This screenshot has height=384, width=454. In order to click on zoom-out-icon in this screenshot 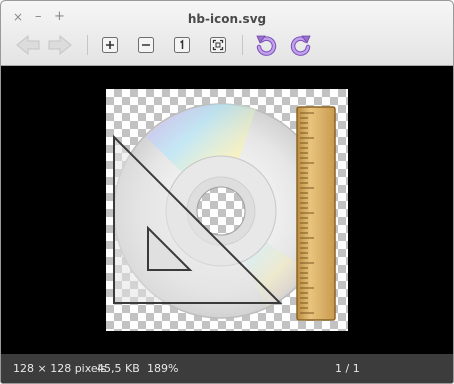, I will do `click(146, 45)`.